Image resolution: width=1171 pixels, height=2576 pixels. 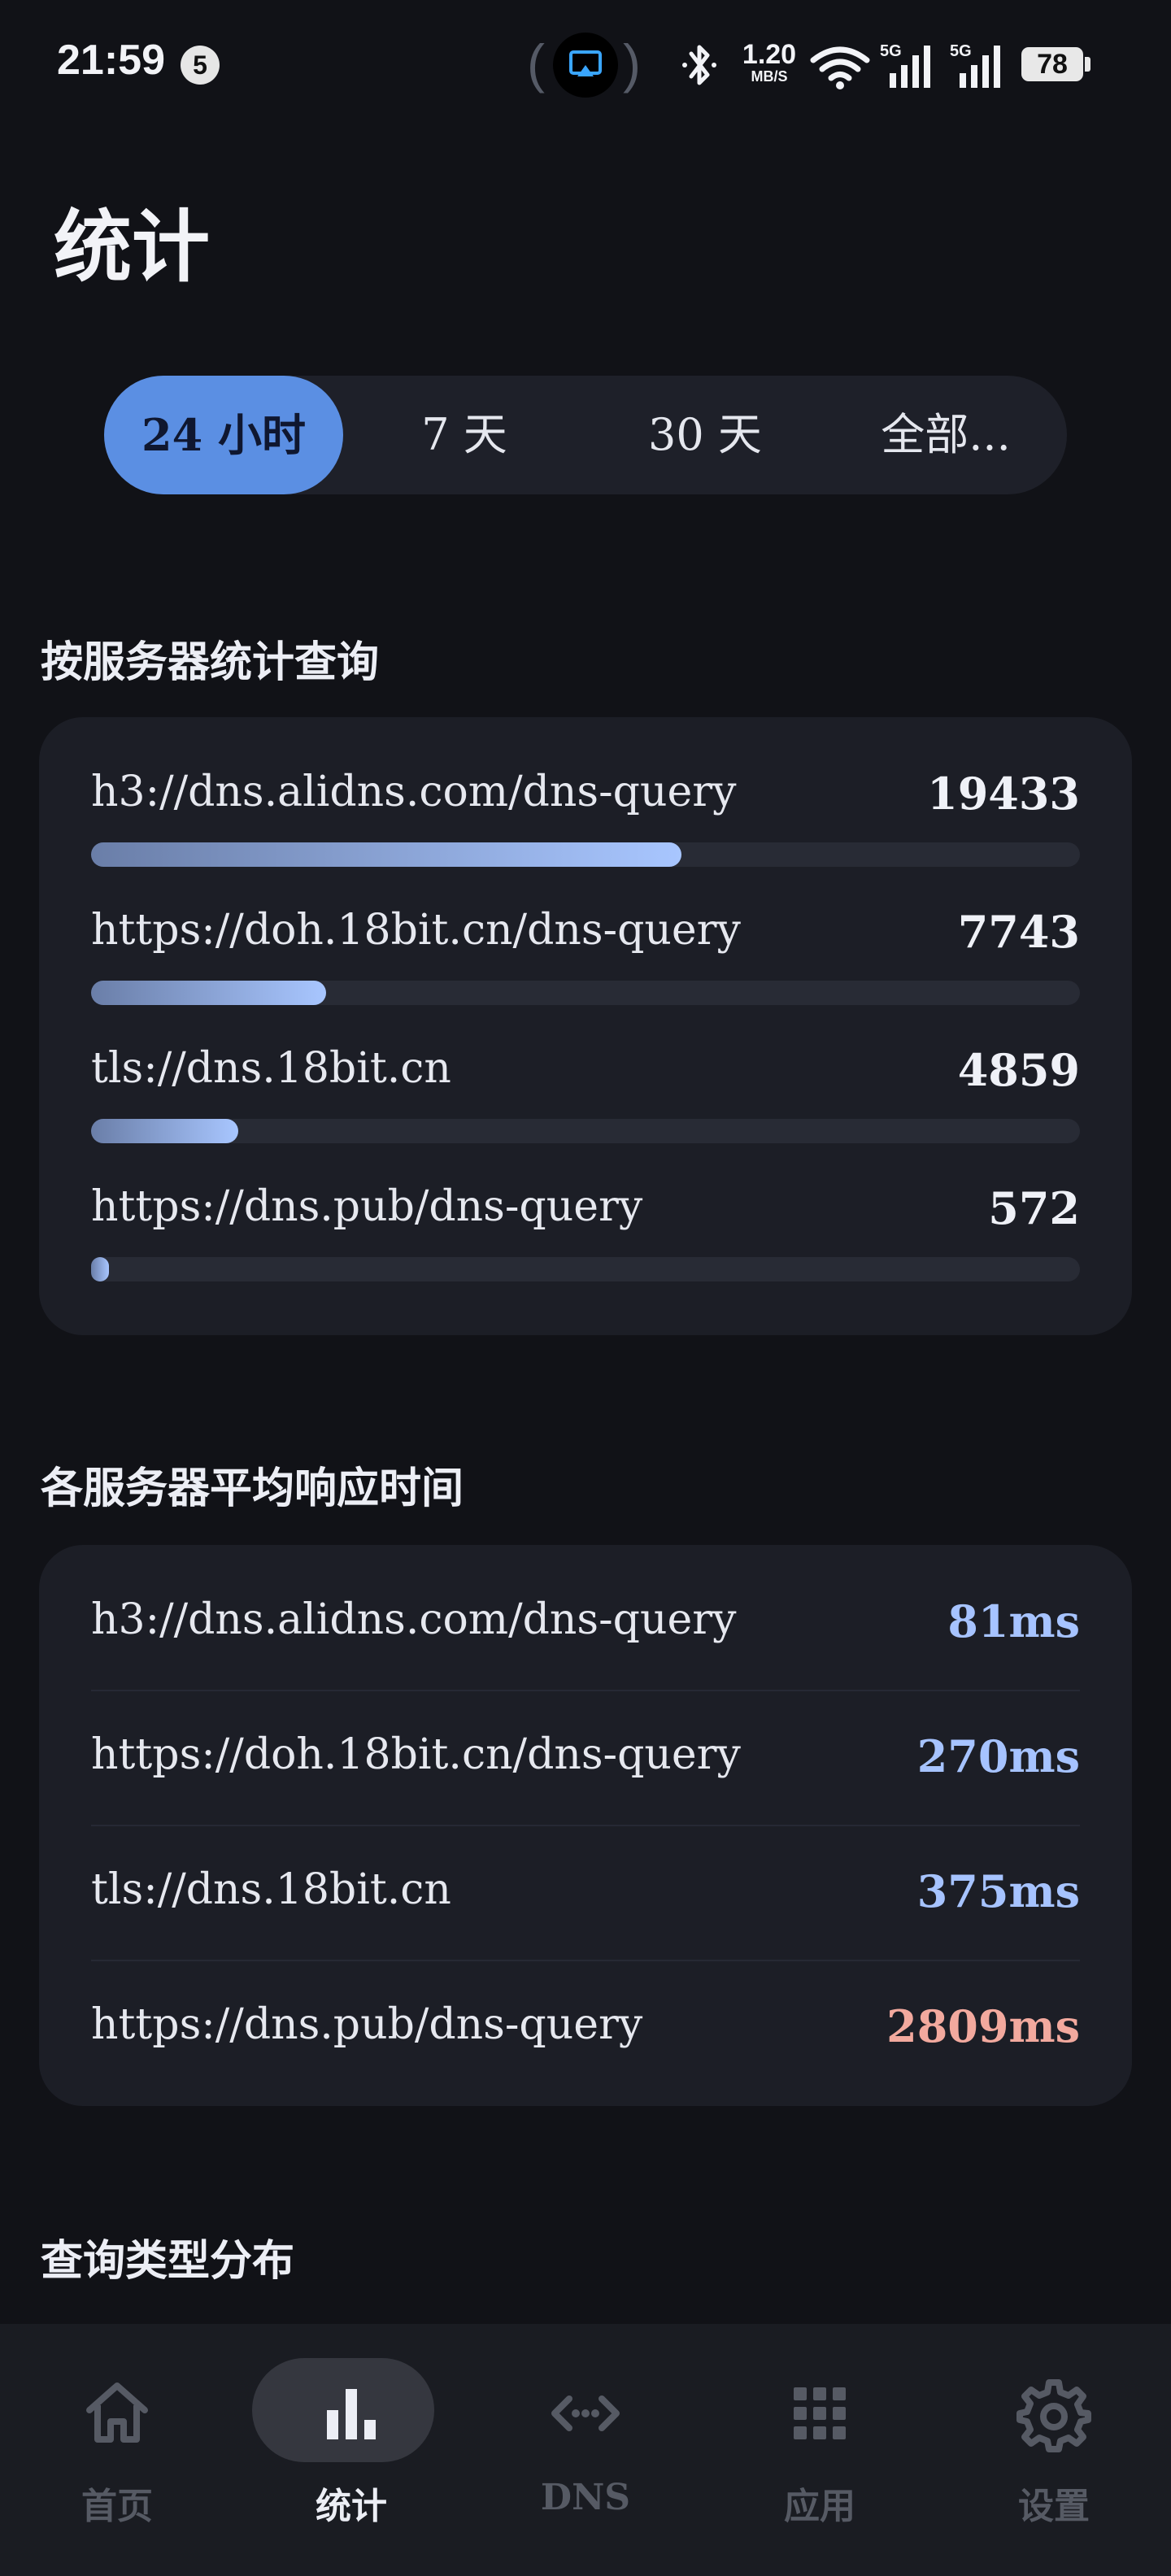 I want to click on code-arrows-icon, so click(x=585, y=2413).